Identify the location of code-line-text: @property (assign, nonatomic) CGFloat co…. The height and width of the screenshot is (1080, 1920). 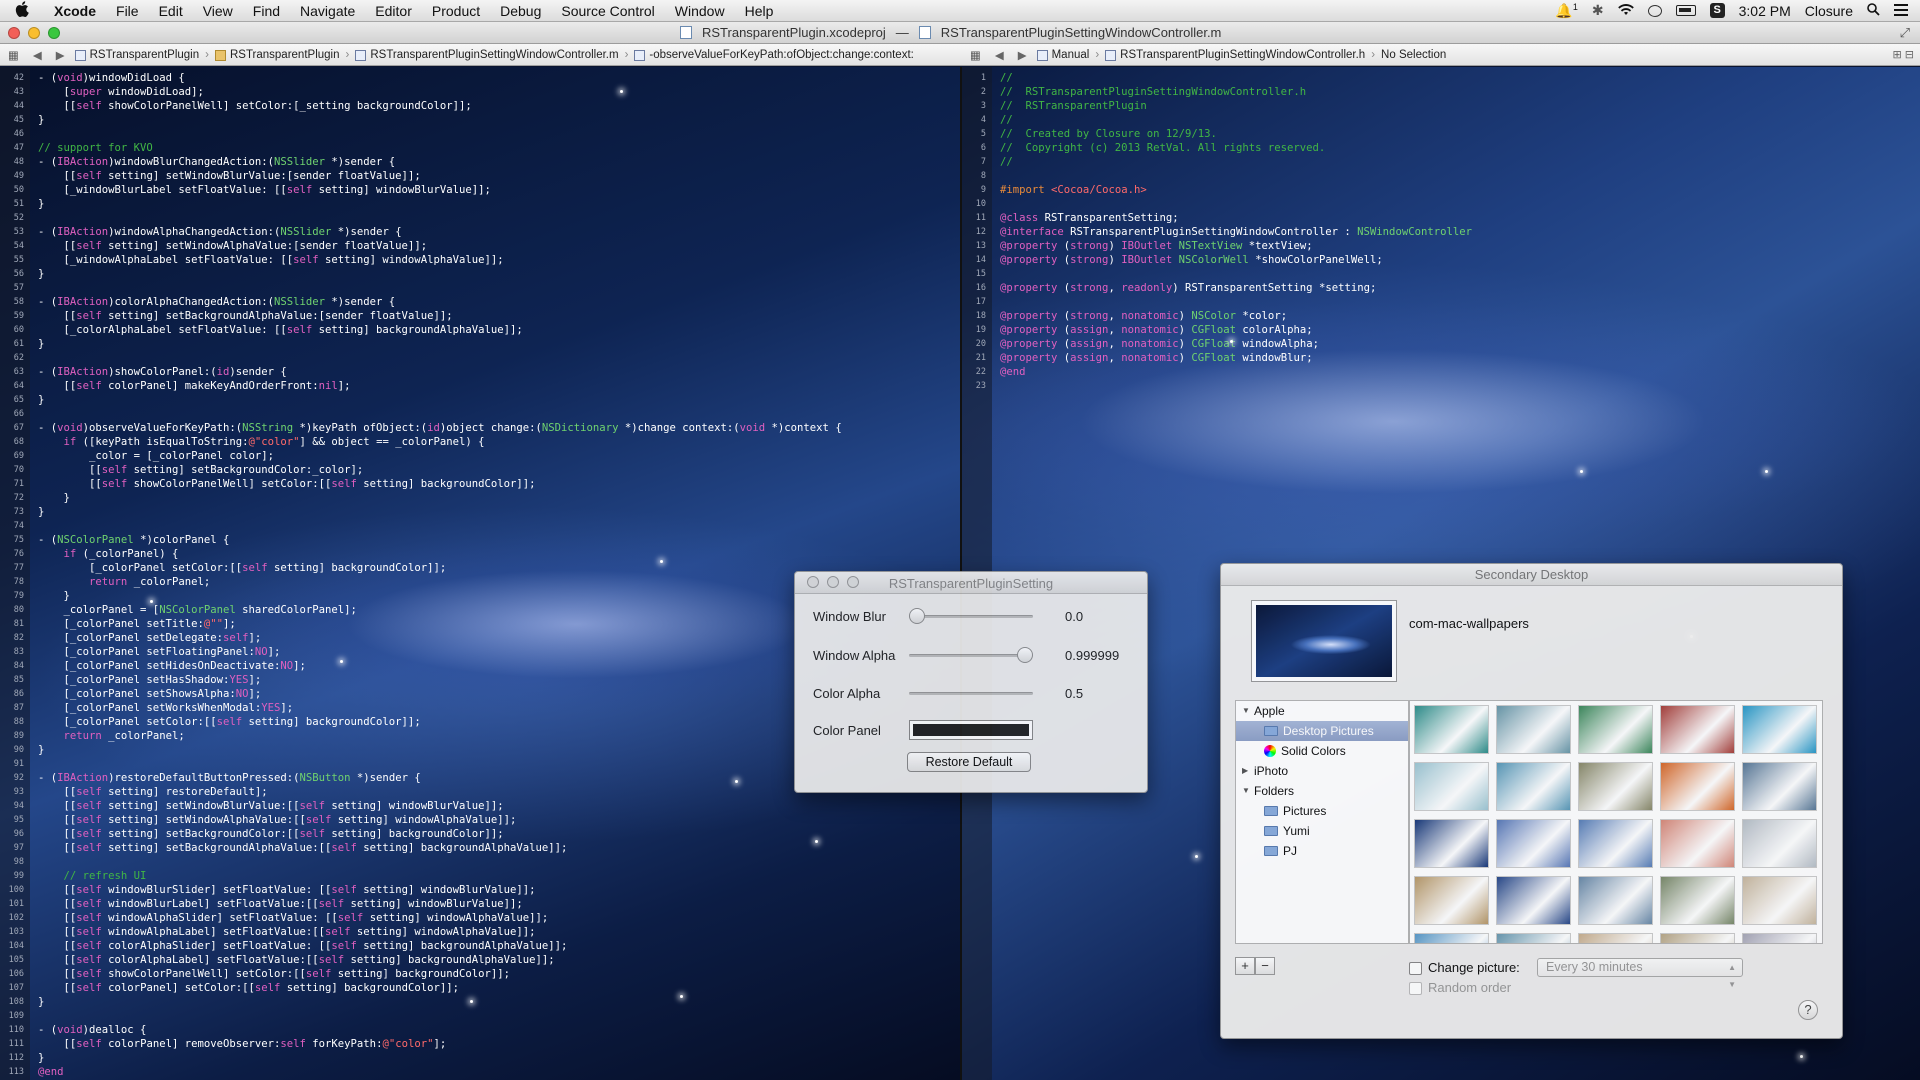
(1151, 330).